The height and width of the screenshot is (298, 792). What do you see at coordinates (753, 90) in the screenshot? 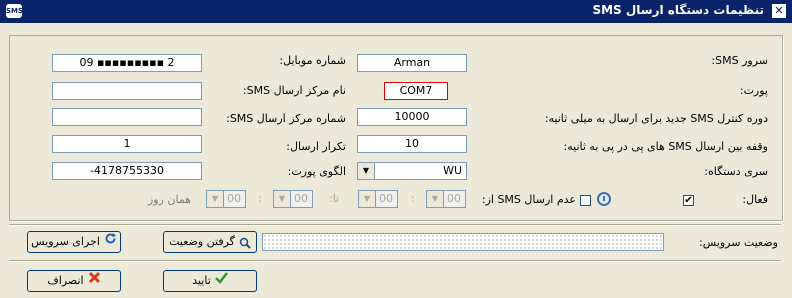
I see `port-label: پورت:` at bounding box center [753, 90].